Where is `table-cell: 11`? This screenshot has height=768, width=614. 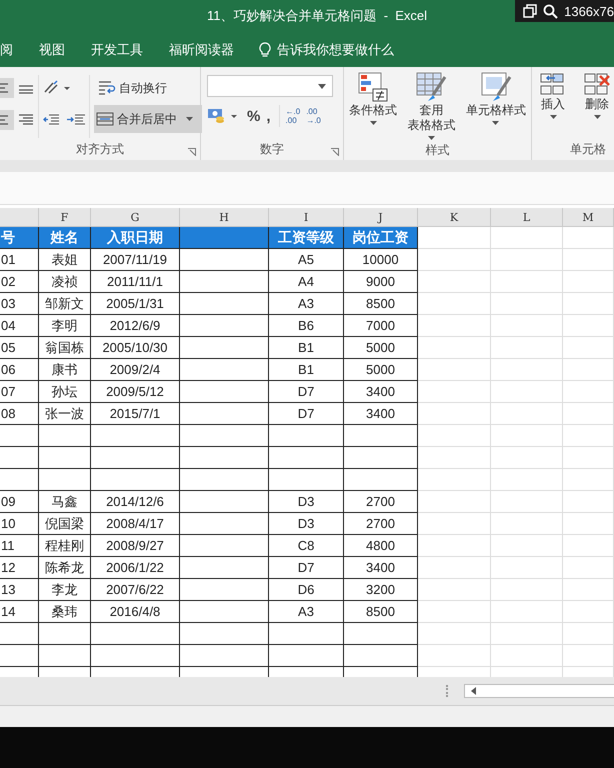 table-cell: 11 is located at coordinates (19, 546).